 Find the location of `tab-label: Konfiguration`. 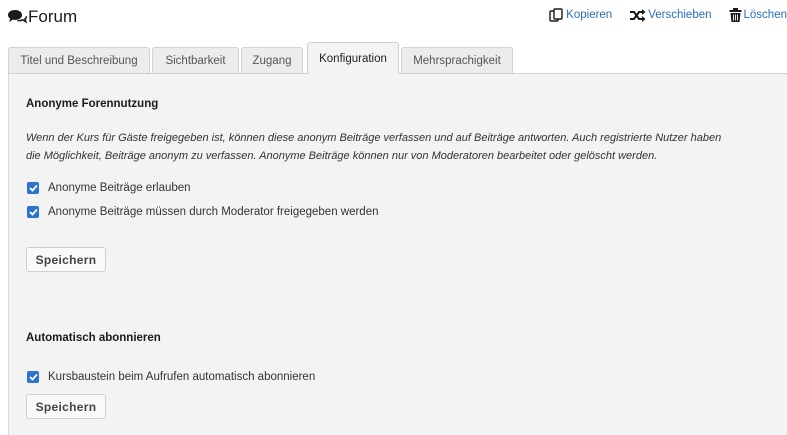

tab-label: Konfiguration is located at coordinates (353, 58).